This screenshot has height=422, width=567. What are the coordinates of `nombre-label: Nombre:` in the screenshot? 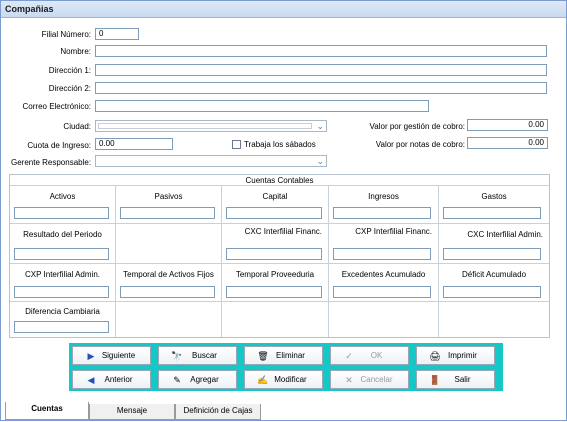 It's located at (75, 51).